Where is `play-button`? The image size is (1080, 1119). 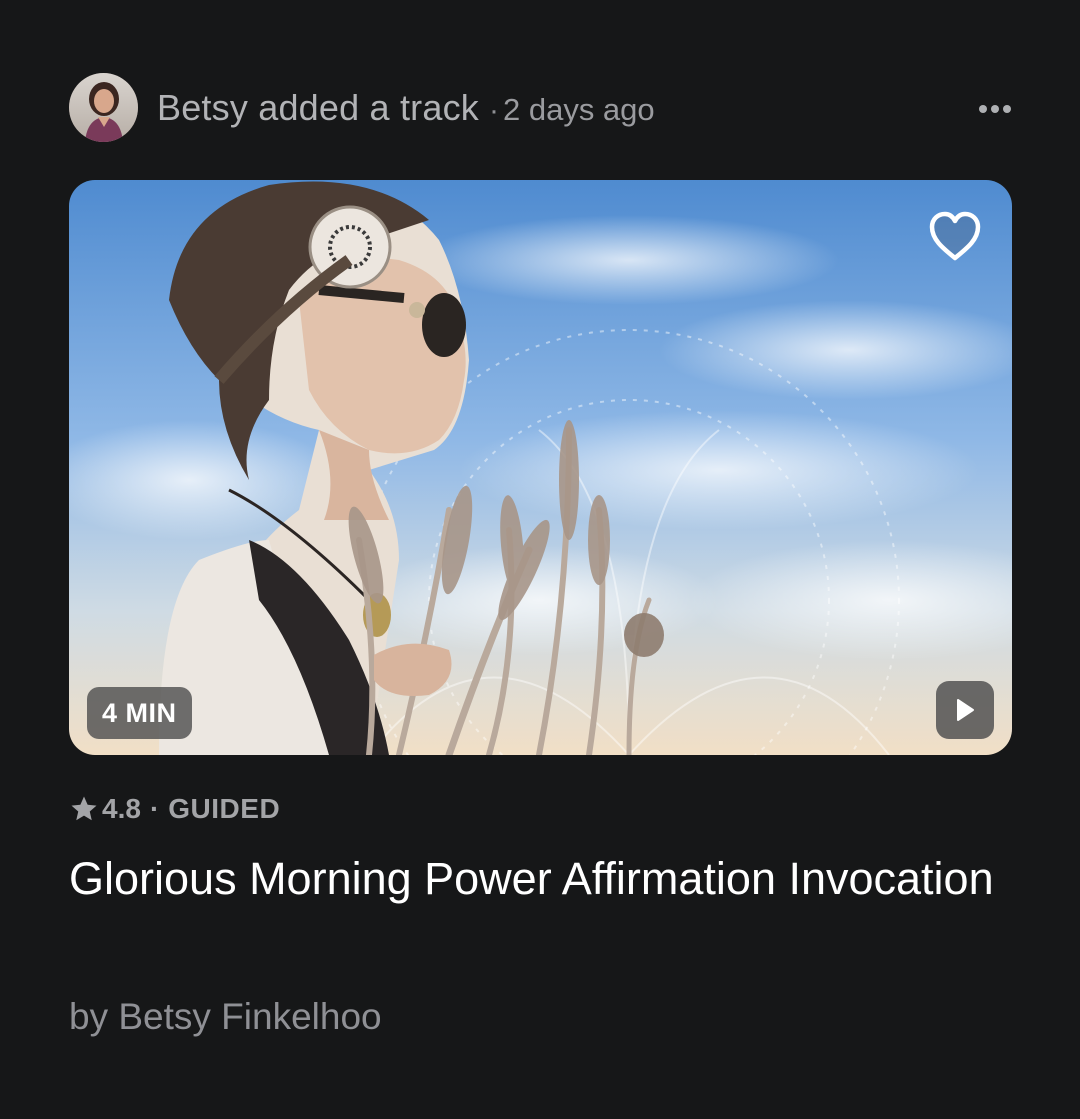
play-button is located at coordinates (965, 710).